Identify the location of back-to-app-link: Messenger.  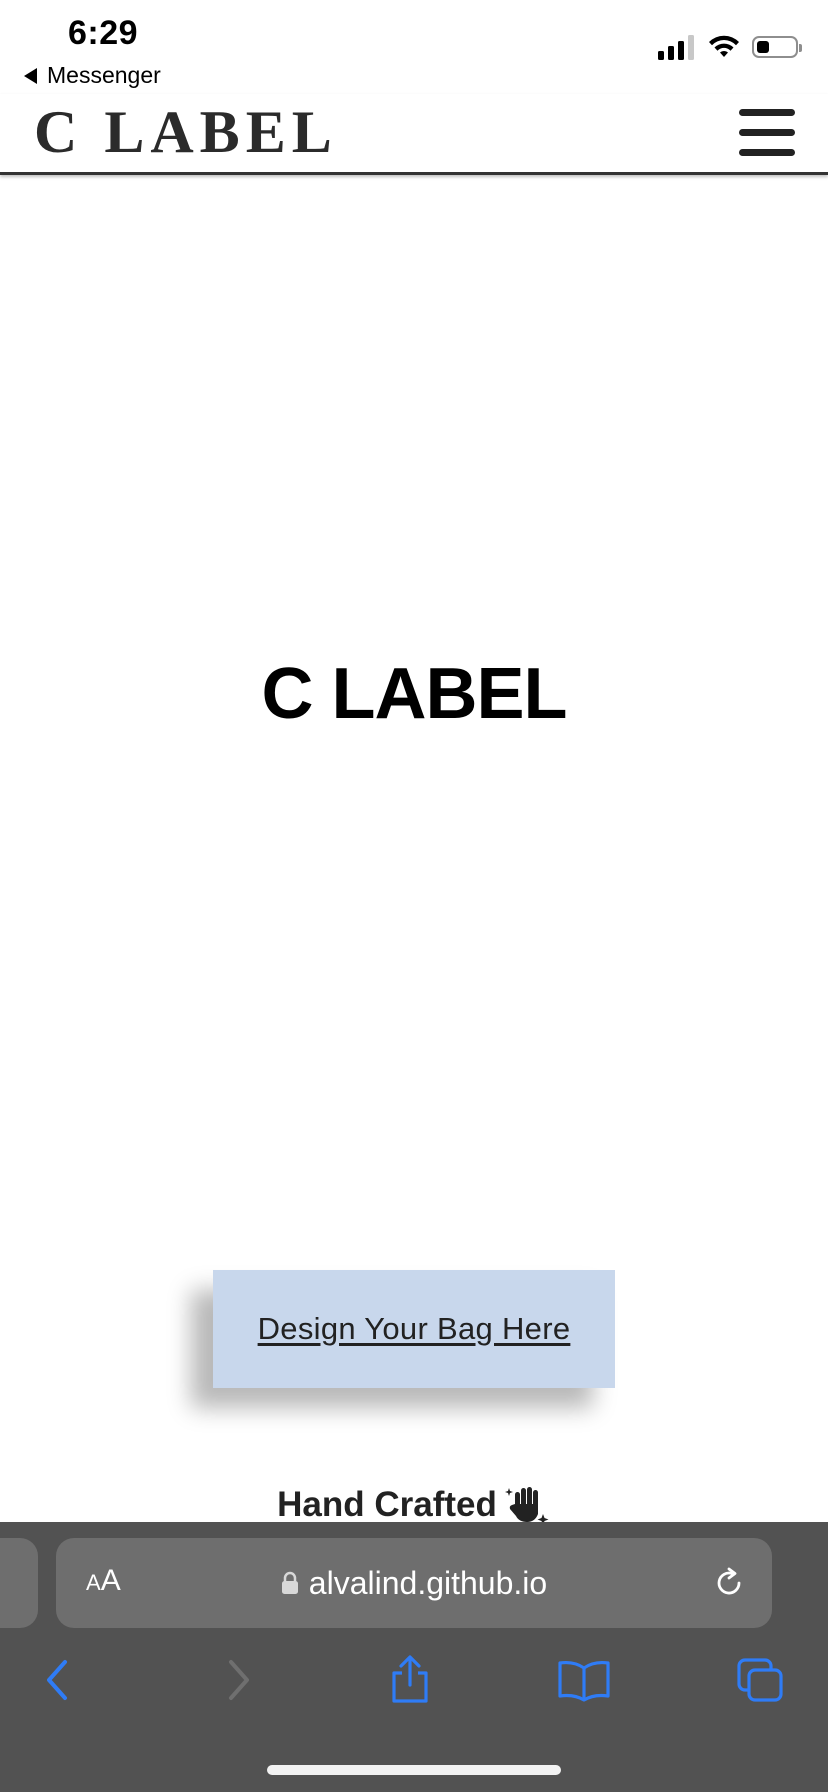
(92, 75).